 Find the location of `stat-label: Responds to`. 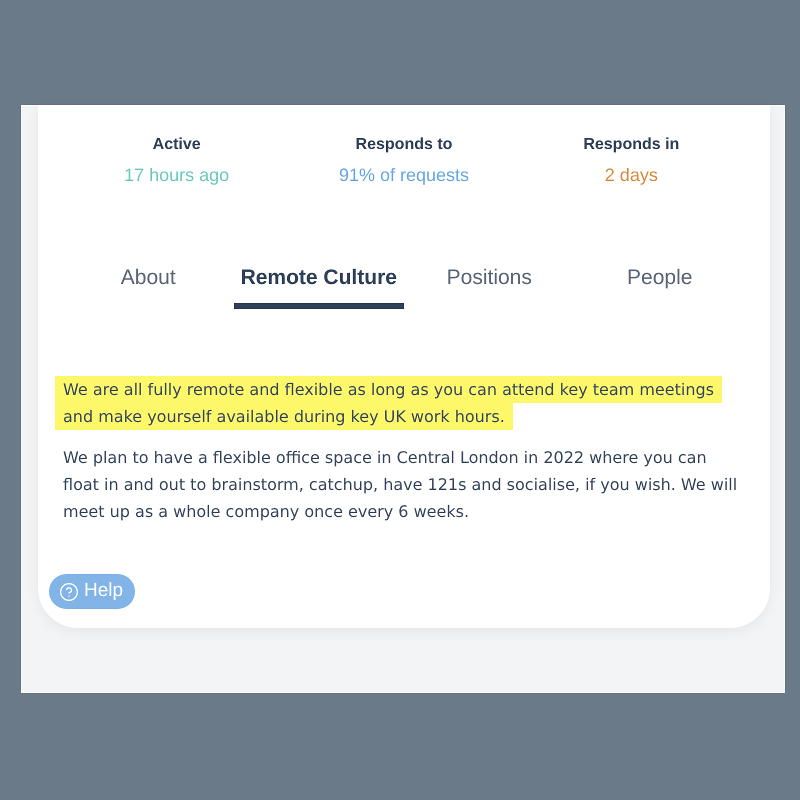

stat-label: Responds to is located at coordinates (404, 145).